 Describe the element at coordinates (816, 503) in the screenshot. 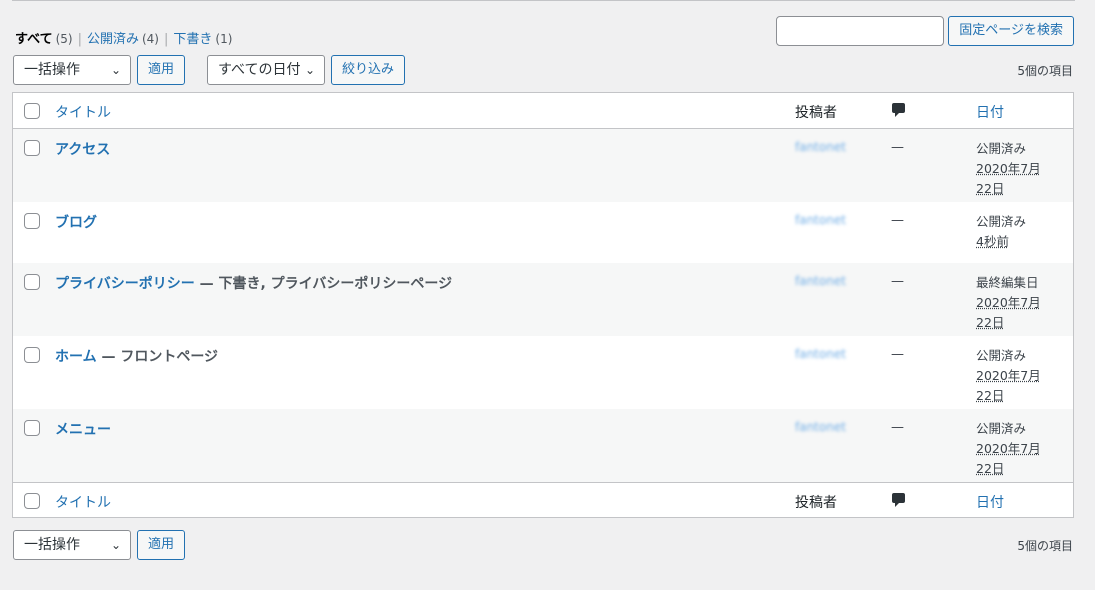

I see `column-author-footer: 投稿者` at that location.